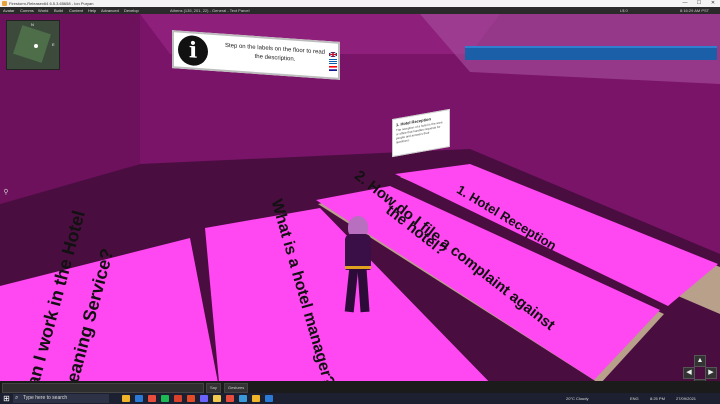  I want to click on avatar-left-leg, so click(351, 290).